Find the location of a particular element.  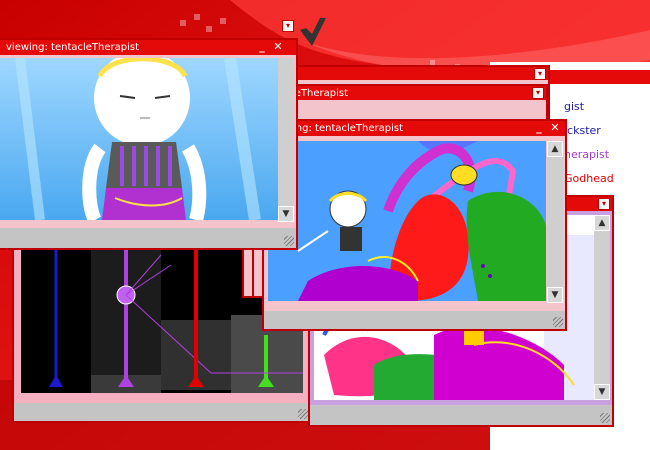

contact-label: herapist is located at coordinates (587, 154).